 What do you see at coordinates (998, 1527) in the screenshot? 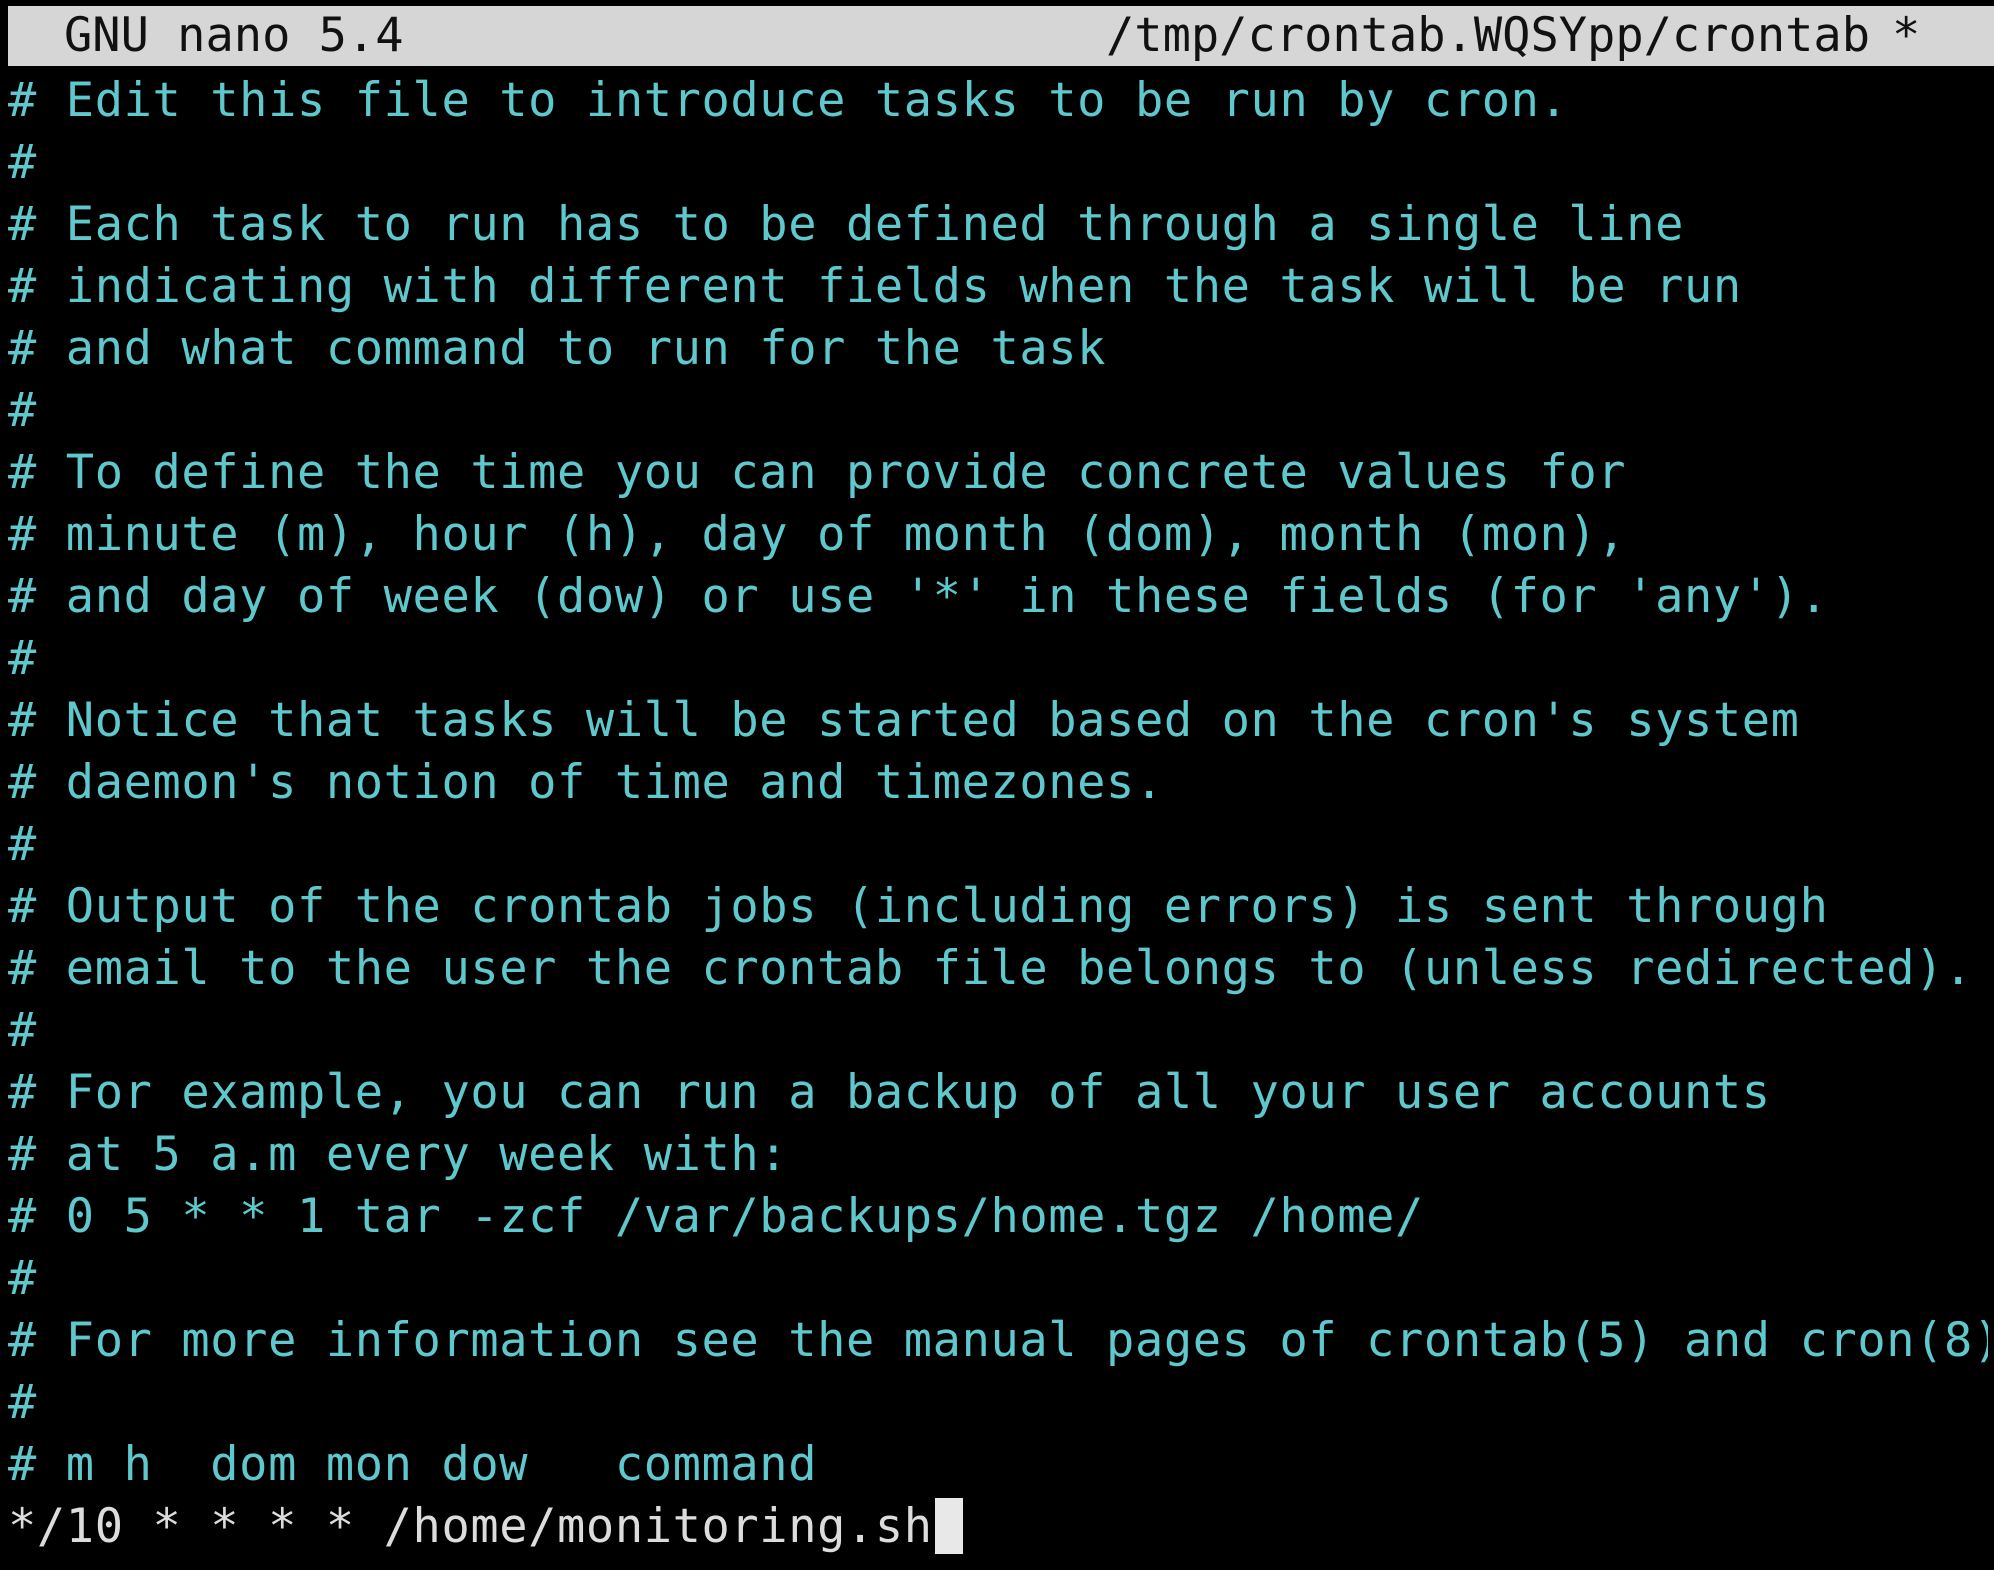
I see `cron-job-line: */10 * * * * /home/monitoring.sh` at bounding box center [998, 1527].